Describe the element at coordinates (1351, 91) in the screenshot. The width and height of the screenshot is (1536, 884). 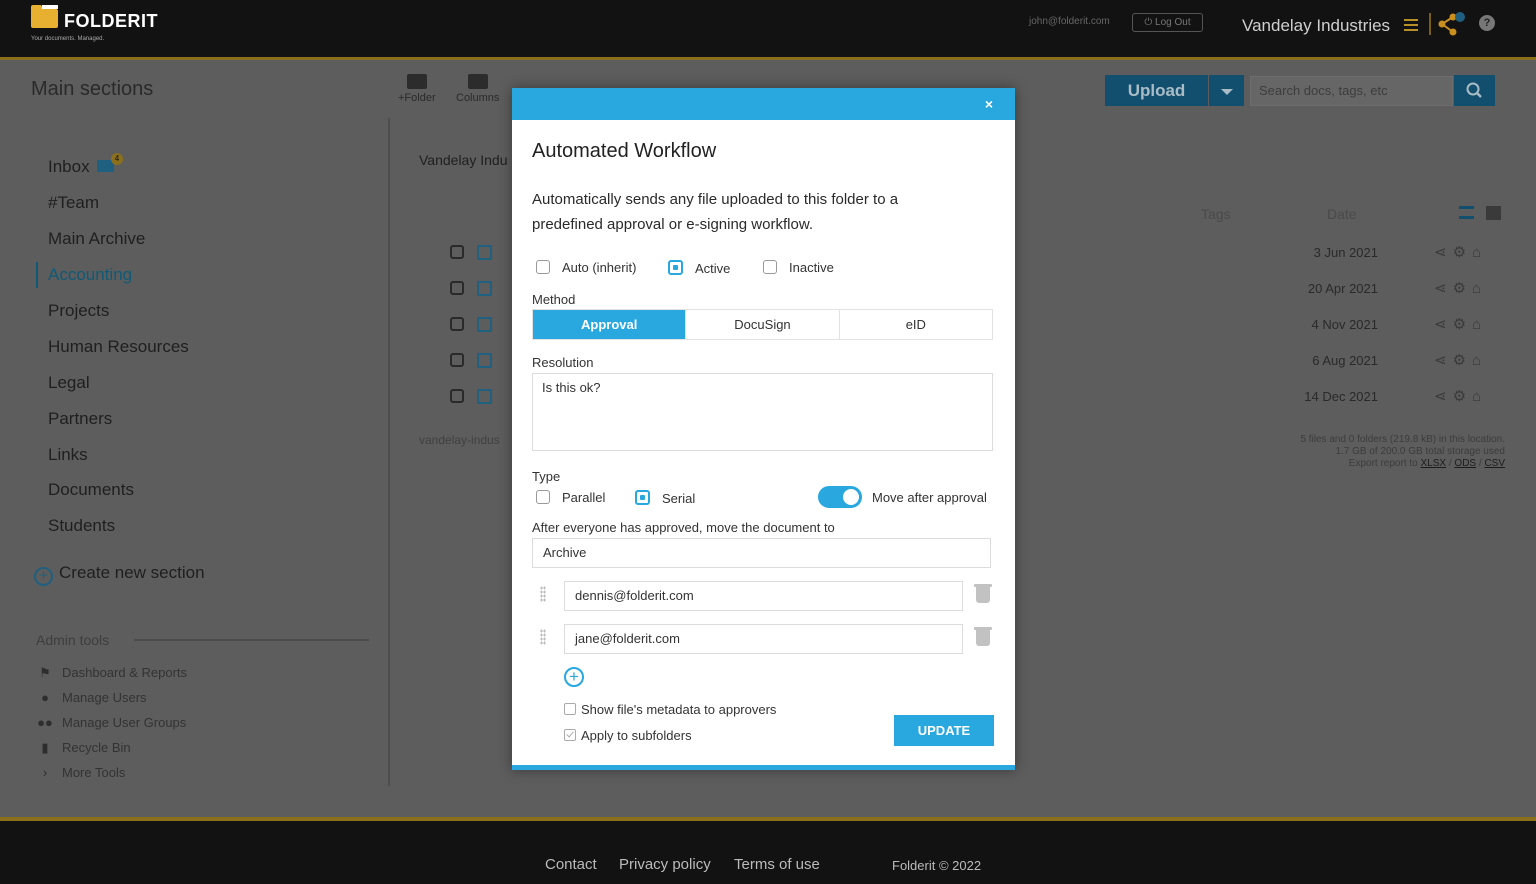
I see `search-input: Search docs, tags, etc` at that location.